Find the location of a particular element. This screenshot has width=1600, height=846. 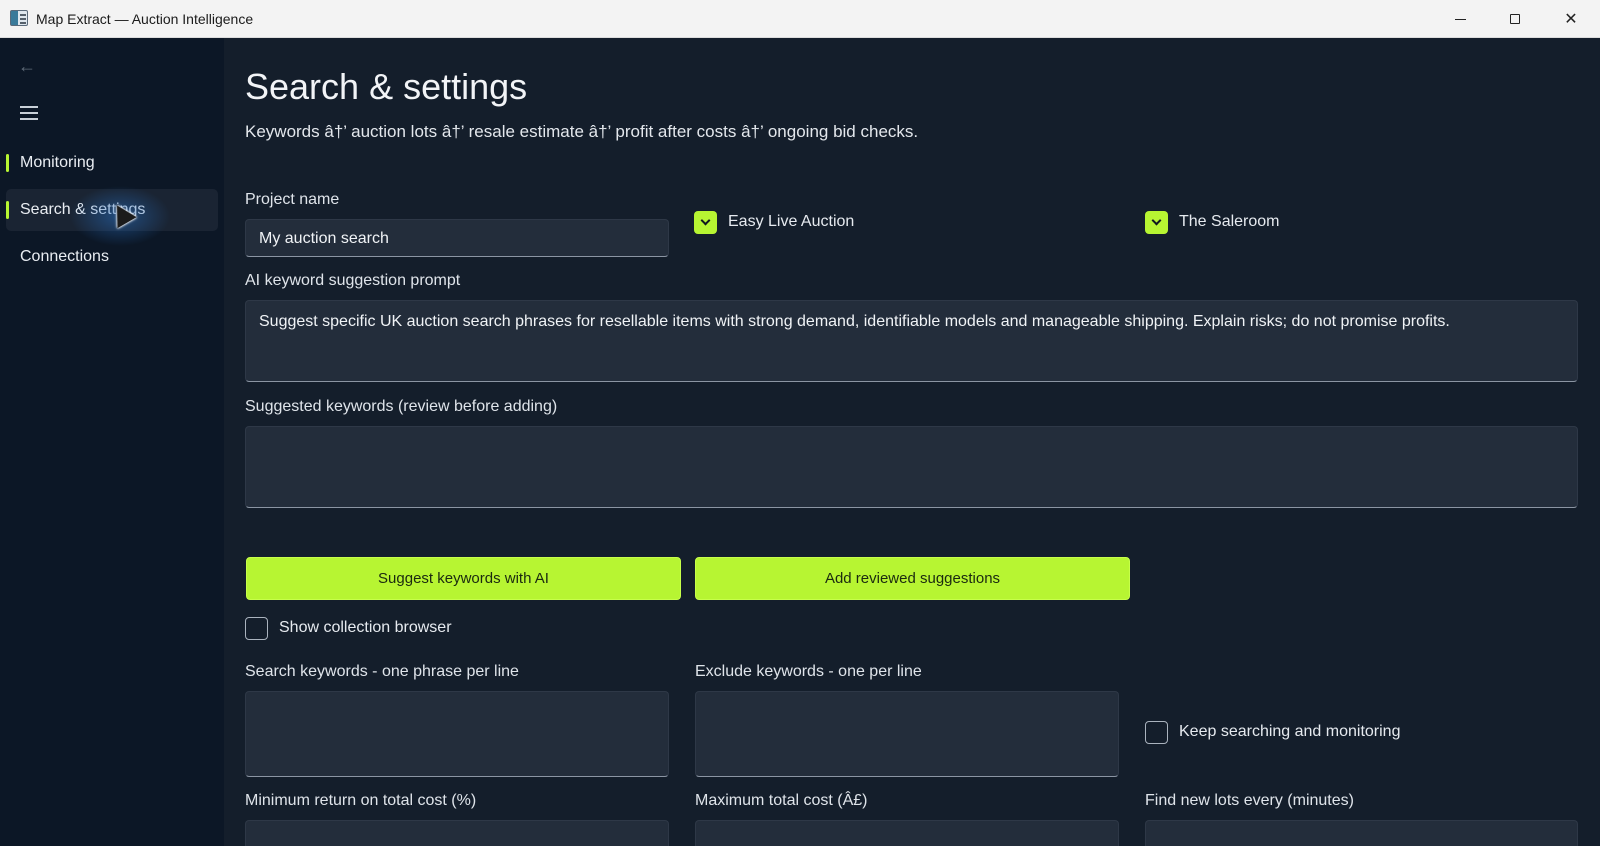

the-saleroom-checkbox is located at coordinates (1156, 222).